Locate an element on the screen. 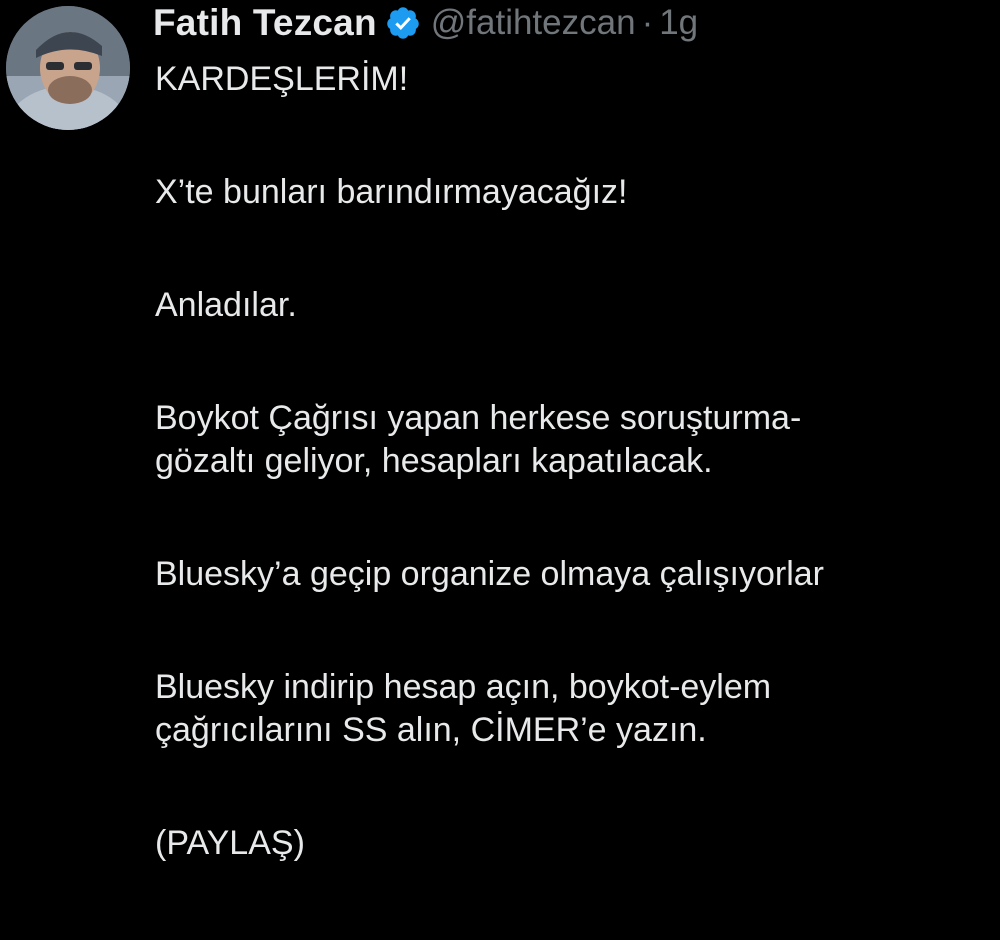 The image size is (1000, 940). tweet-text-line: (PAYLAŞ) is located at coordinates (230, 843).